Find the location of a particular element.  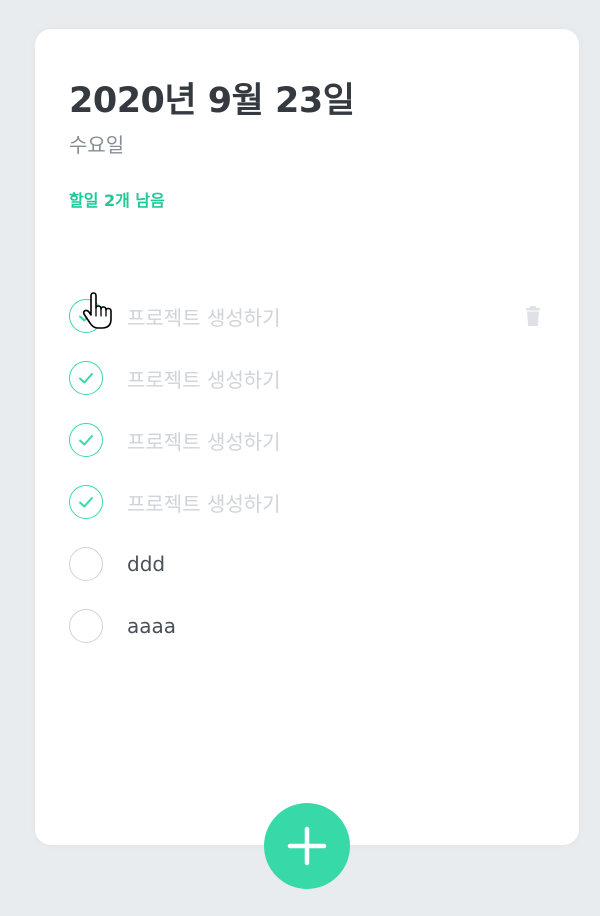

todo-item: ddd is located at coordinates (307, 564).